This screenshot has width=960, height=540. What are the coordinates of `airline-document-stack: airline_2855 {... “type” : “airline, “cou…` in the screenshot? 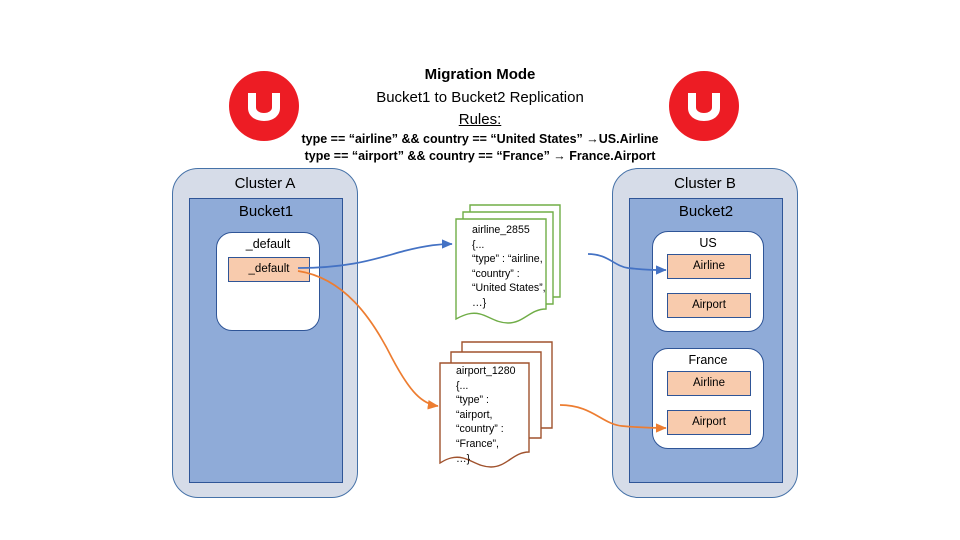 It's located at (530, 269).